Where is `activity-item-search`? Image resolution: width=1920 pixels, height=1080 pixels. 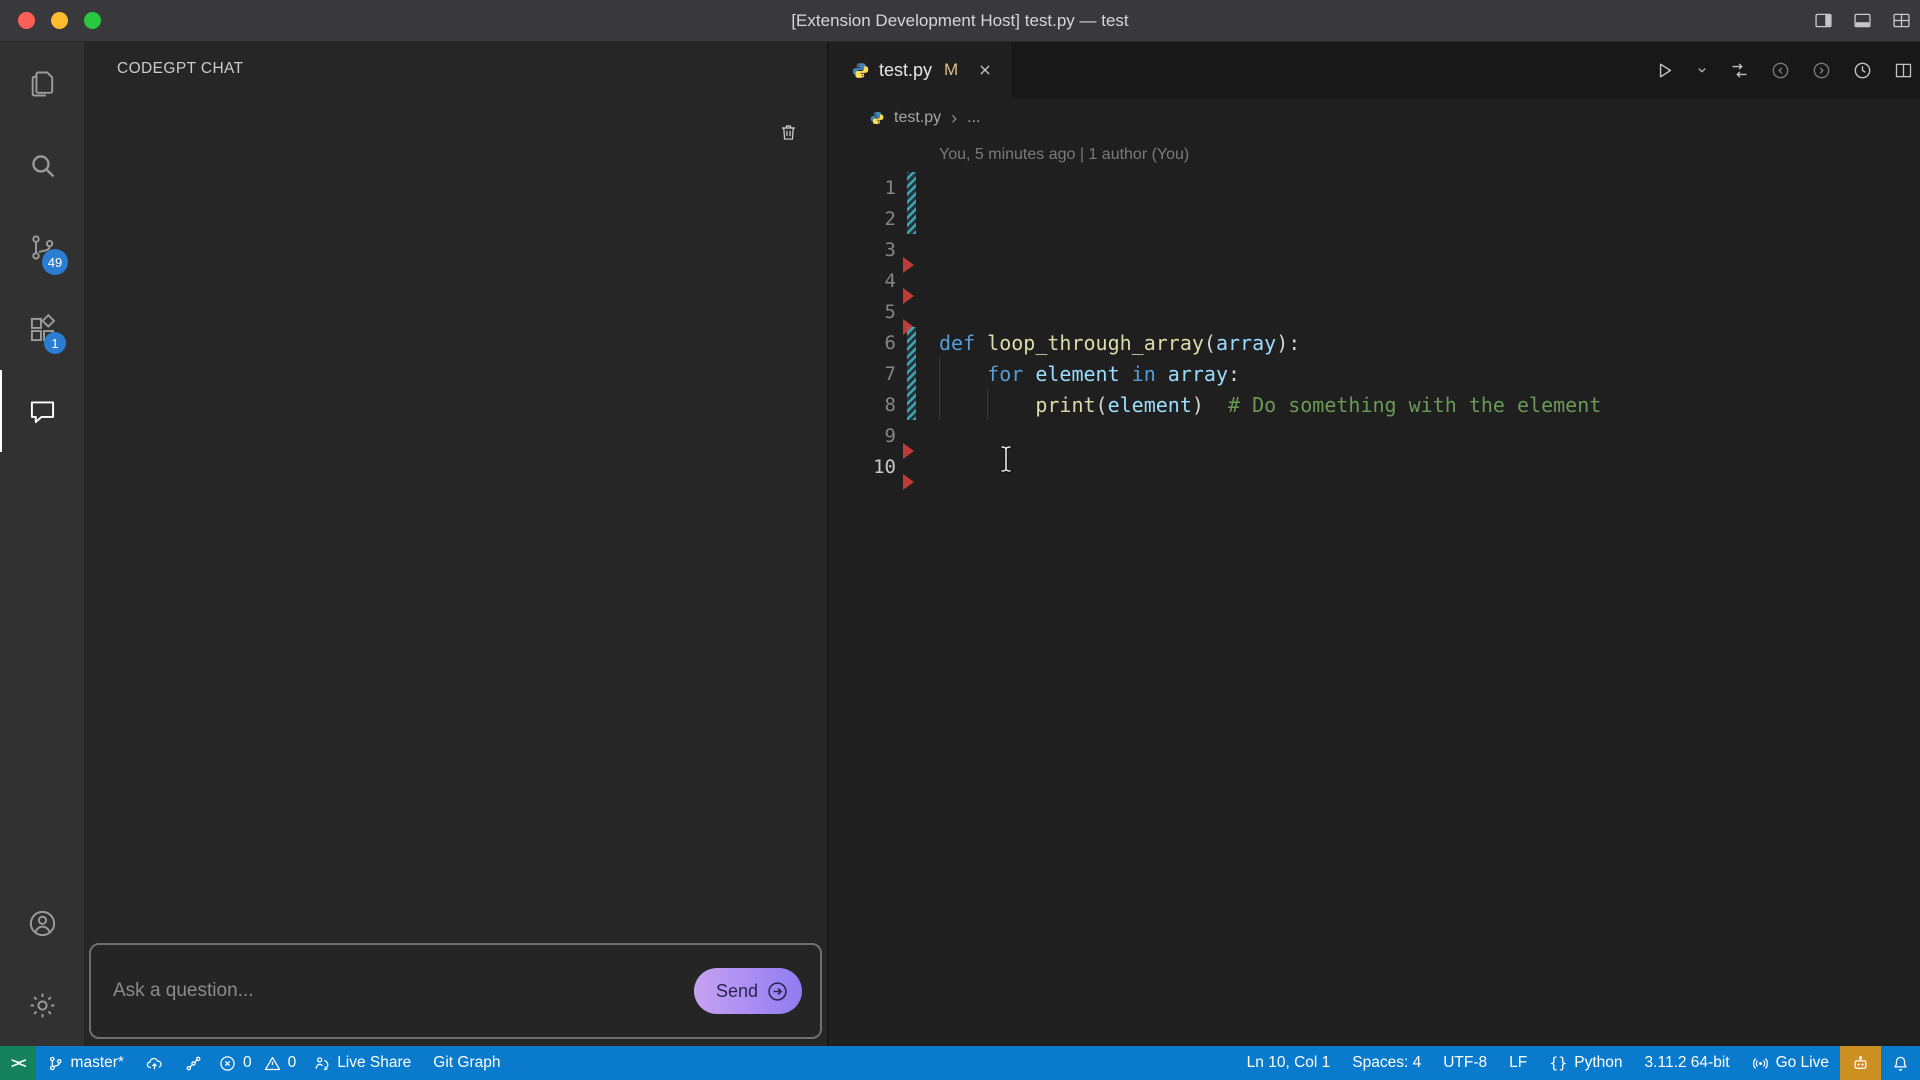 activity-item-search is located at coordinates (42, 165).